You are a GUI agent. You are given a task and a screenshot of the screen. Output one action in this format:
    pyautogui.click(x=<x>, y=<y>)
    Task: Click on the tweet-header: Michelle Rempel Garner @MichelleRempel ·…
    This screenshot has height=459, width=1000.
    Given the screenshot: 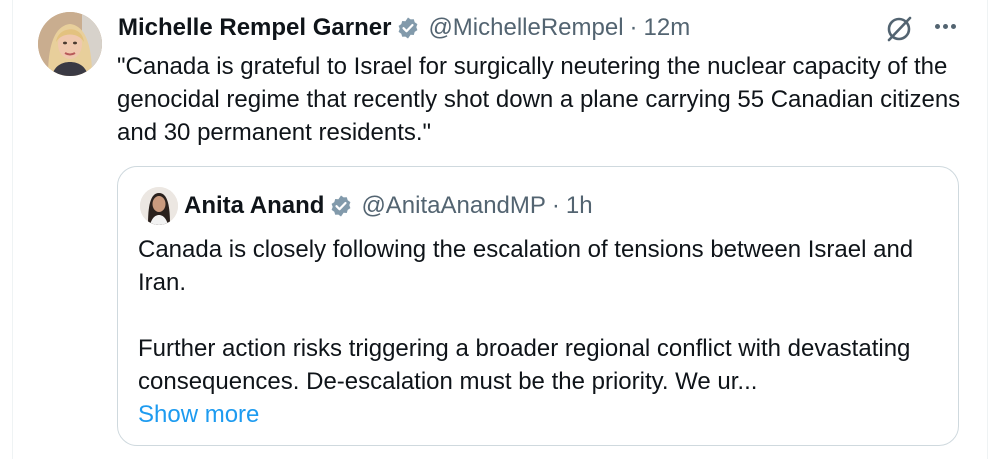 What is the action you would take?
    pyautogui.click(x=404, y=28)
    